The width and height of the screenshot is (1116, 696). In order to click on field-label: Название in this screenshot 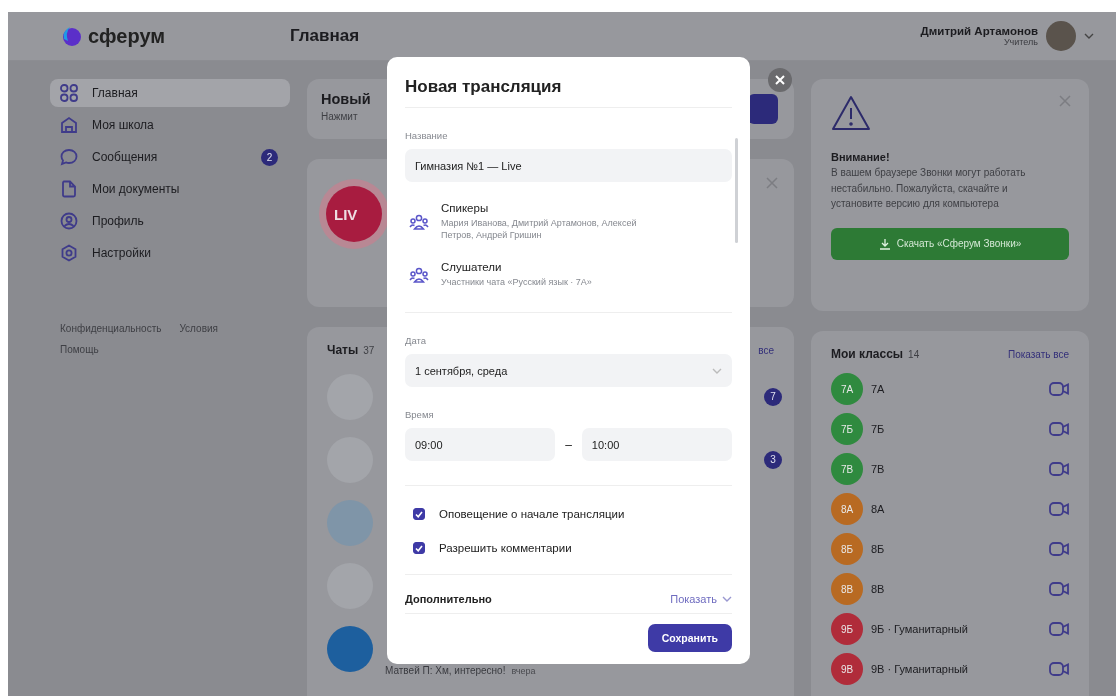, I will do `click(427, 135)`.